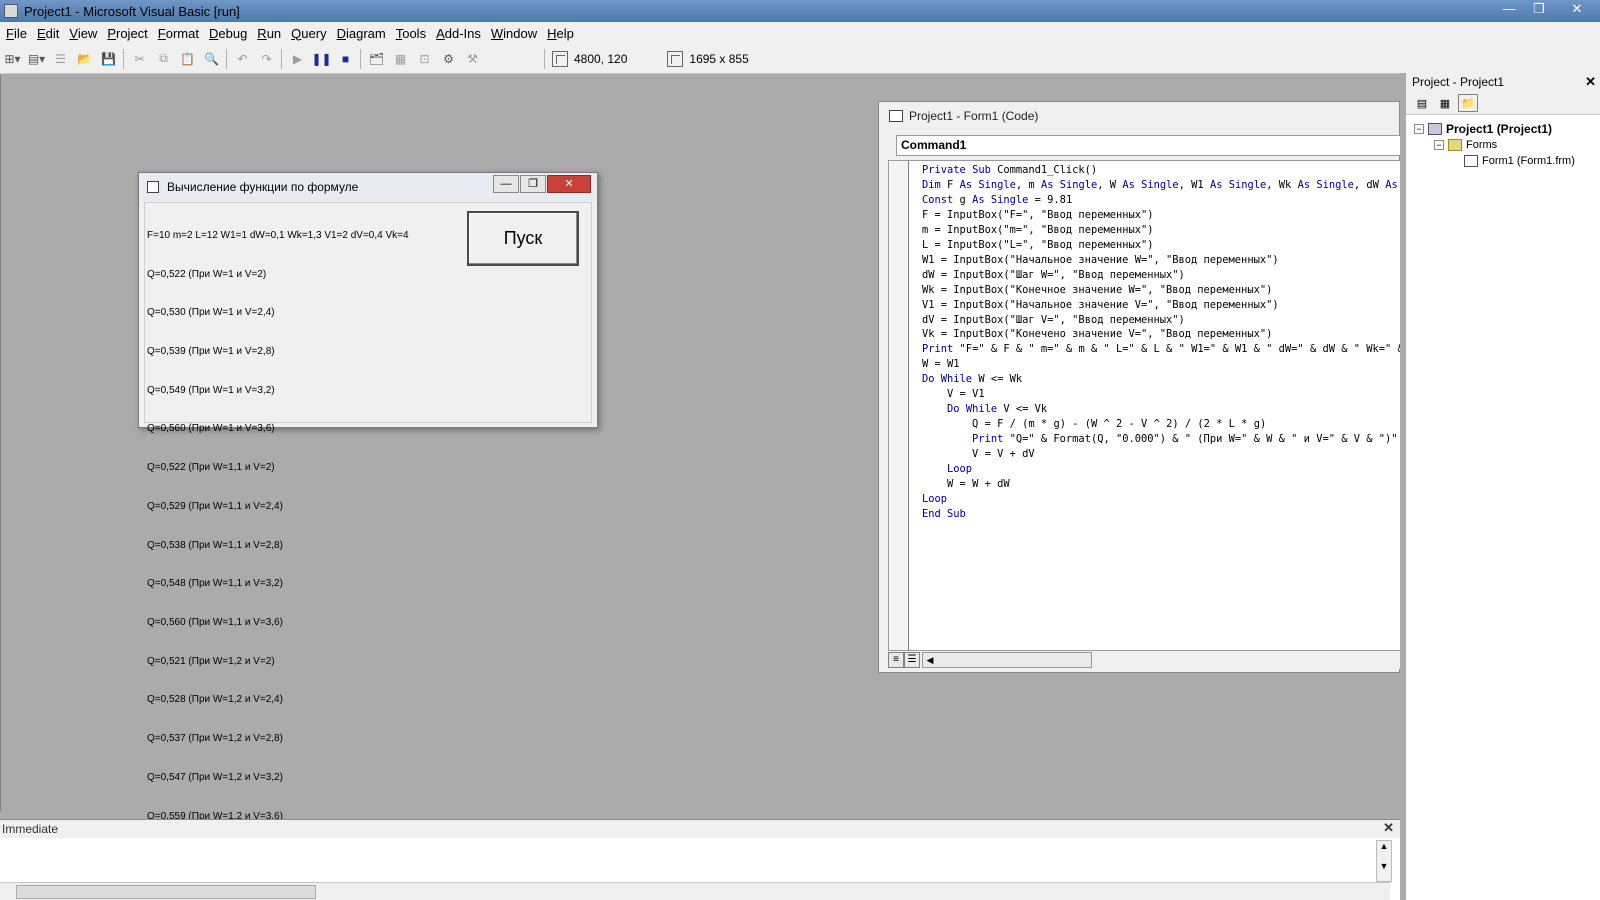  I want to click on code-line: Const g As Single = 9.81, so click(1161, 200).